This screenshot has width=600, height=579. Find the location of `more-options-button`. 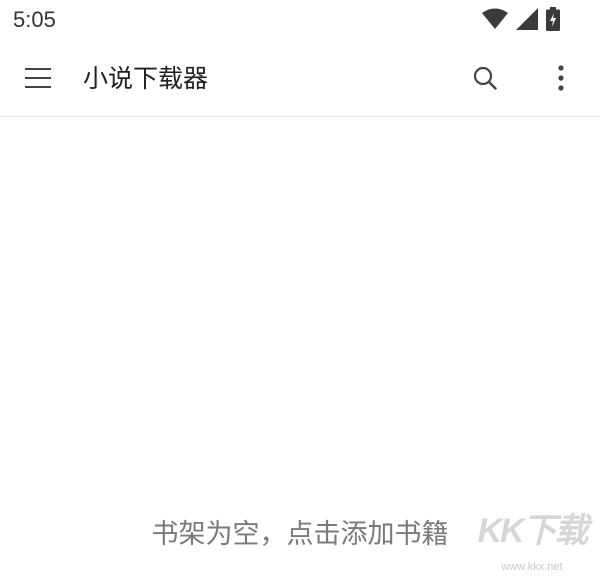

more-options-button is located at coordinates (561, 80).